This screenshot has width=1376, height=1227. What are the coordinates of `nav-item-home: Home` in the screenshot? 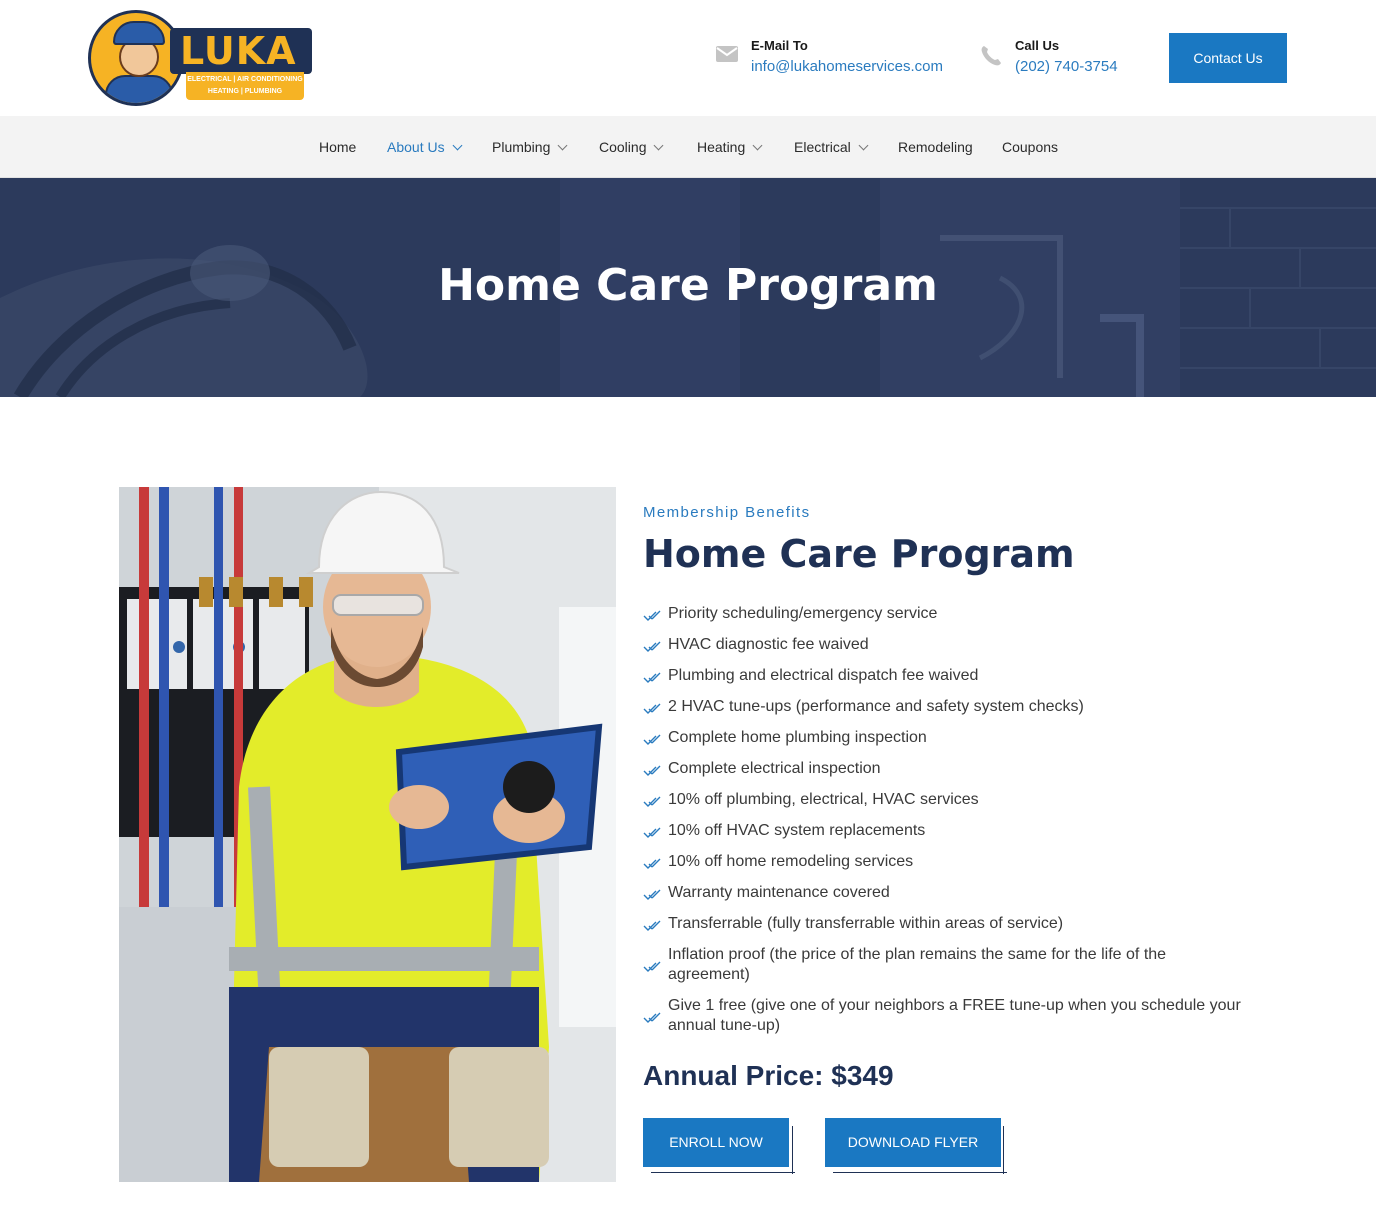 It's located at (337, 147).